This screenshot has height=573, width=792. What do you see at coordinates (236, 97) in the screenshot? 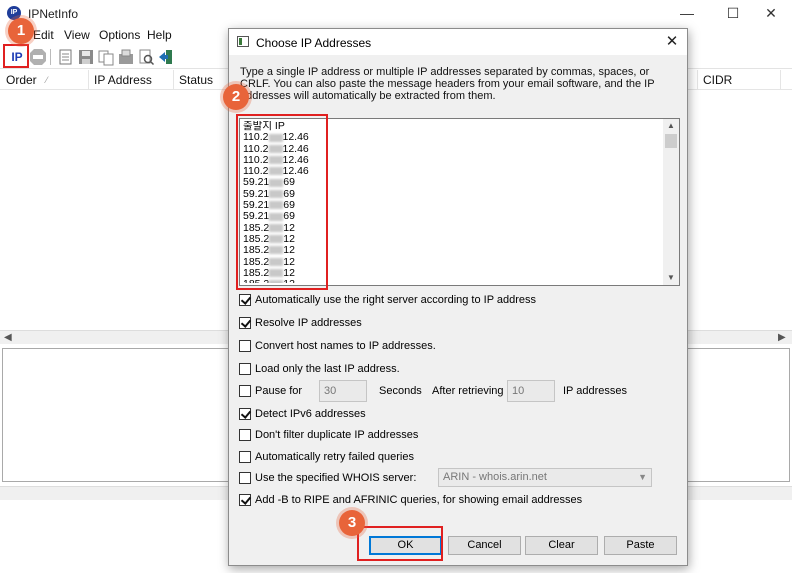
I see `step-badge-2: 2` at bounding box center [236, 97].